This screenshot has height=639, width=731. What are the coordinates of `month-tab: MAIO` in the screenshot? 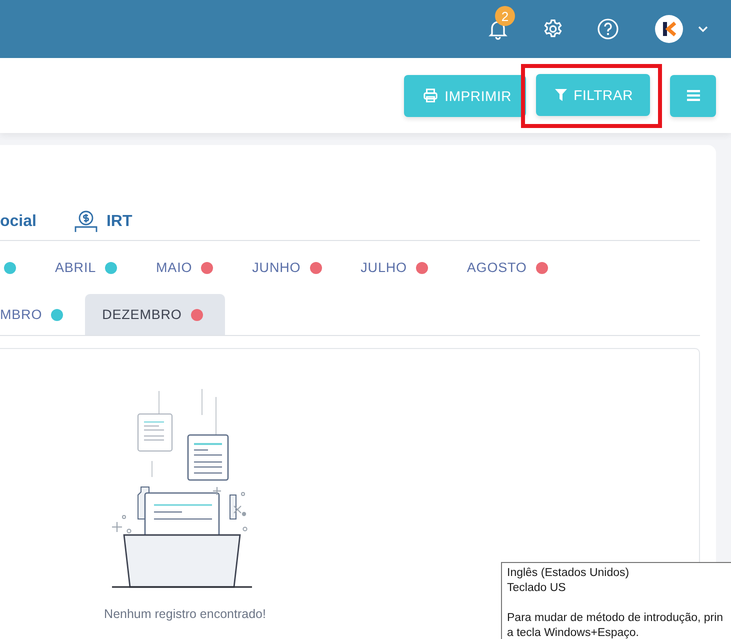 It's located at (187, 267).